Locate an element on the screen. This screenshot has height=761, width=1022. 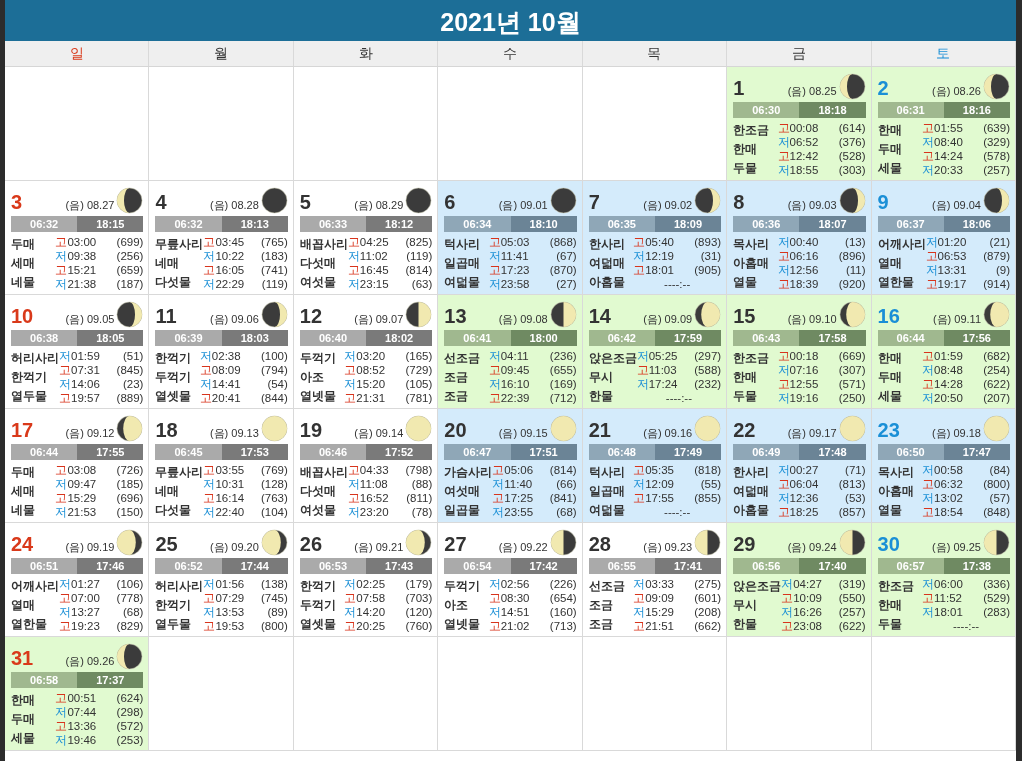
tide-reading: 23:20 (78) is located at coordinates (396, 512).